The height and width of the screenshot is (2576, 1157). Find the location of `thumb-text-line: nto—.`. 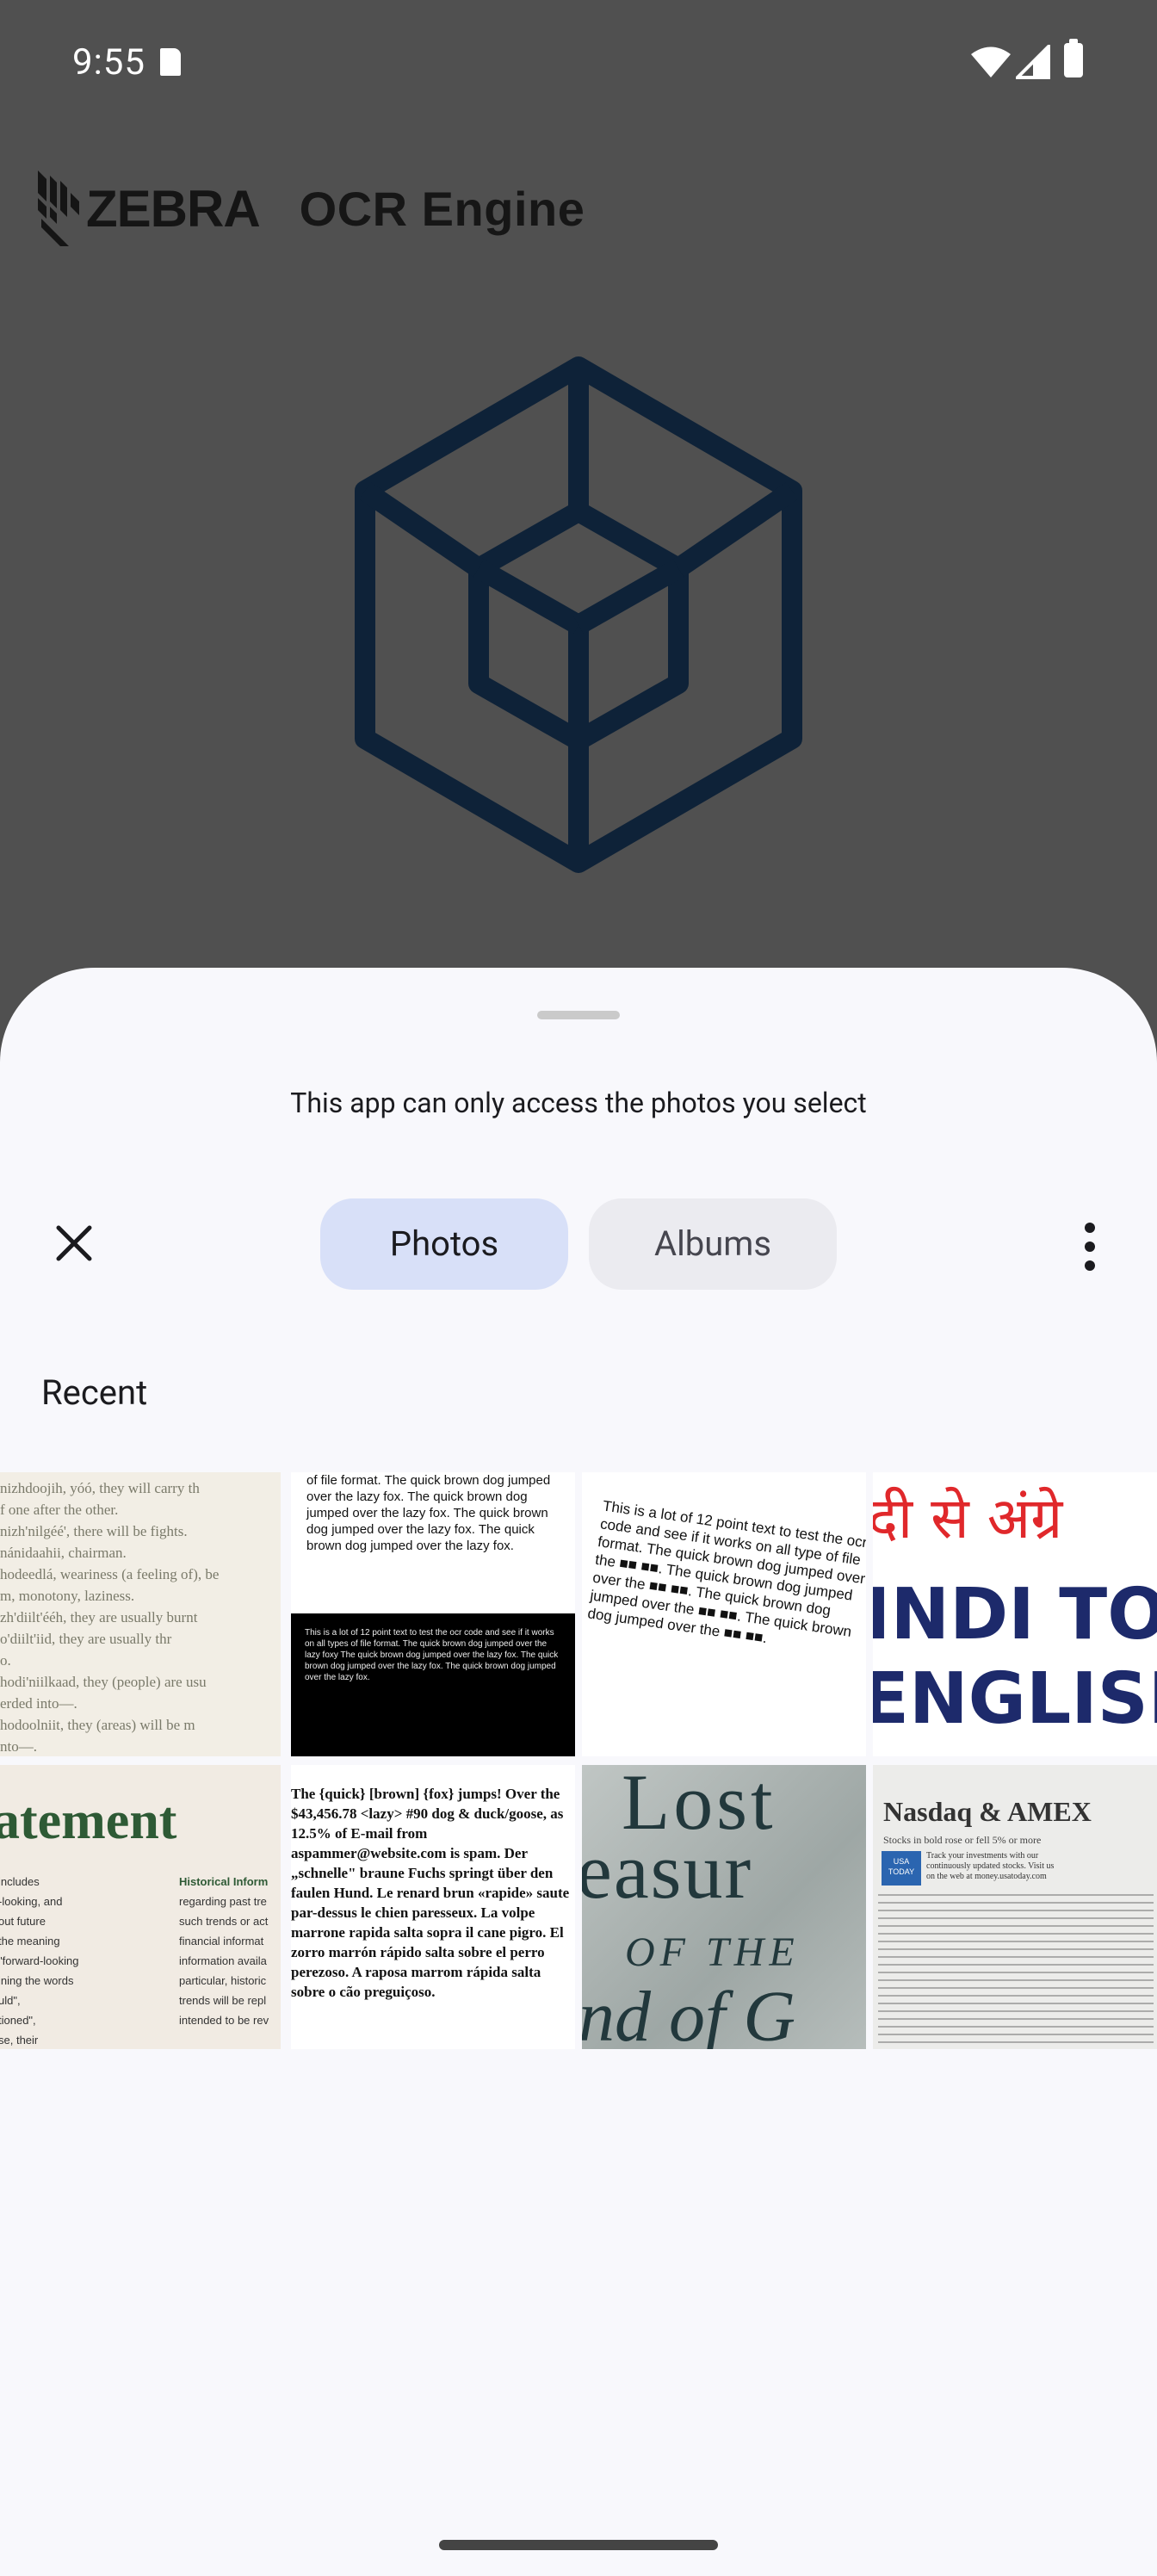

thumb-text-line: nto—. is located at coordinates (18, 1747).